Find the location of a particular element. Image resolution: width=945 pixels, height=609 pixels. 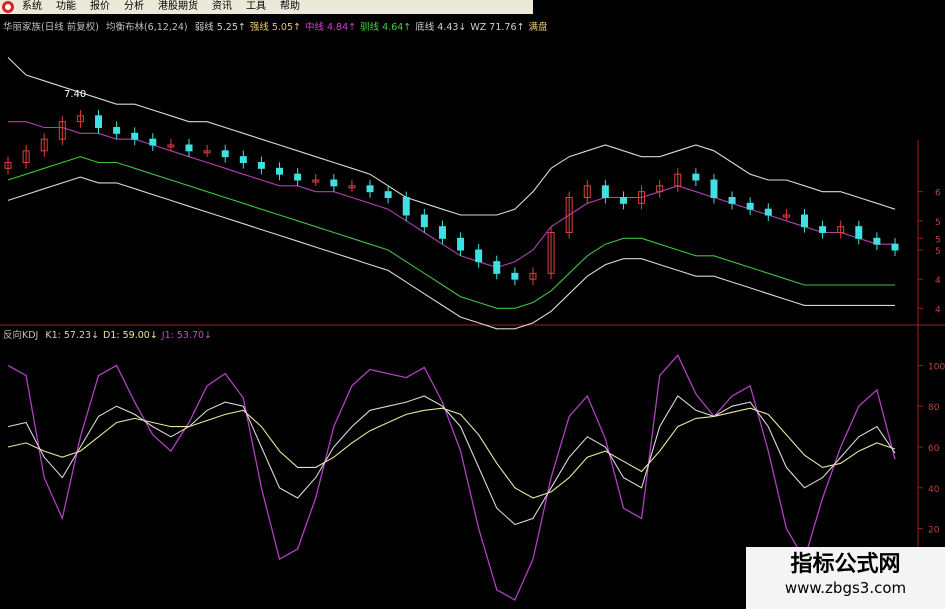

kdj-tick-label: 60 is located at coordinates (934, 449).